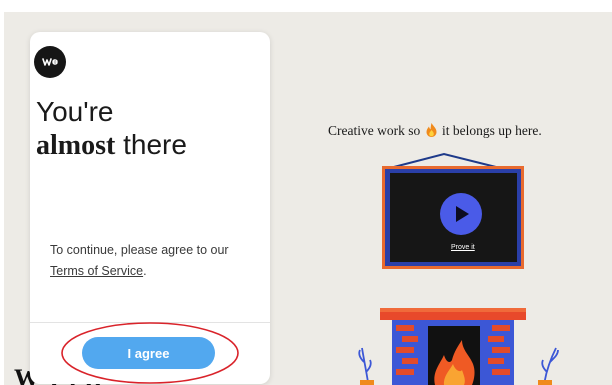 The image size is (612, 385). Describe the element at coordinates (374, 130) in the screenshot. I see `tagline-before: Creative work so` at that location.